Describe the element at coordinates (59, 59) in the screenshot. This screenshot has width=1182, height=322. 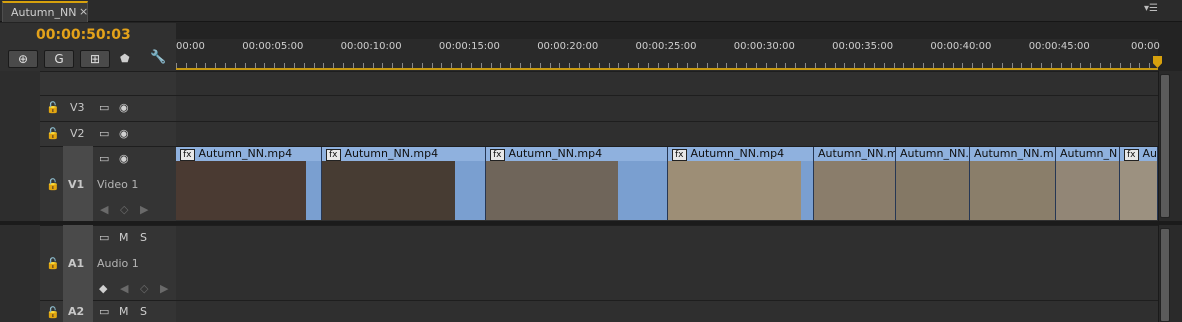
I see `linked-selection-button: G` at that location.